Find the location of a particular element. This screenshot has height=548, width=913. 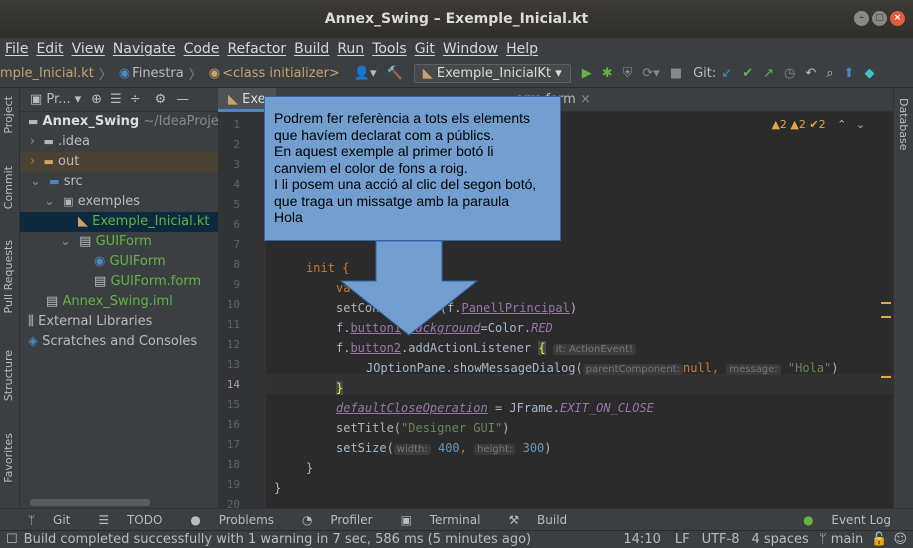

tool-tab-database: Database is located at coordinates (903, 124).